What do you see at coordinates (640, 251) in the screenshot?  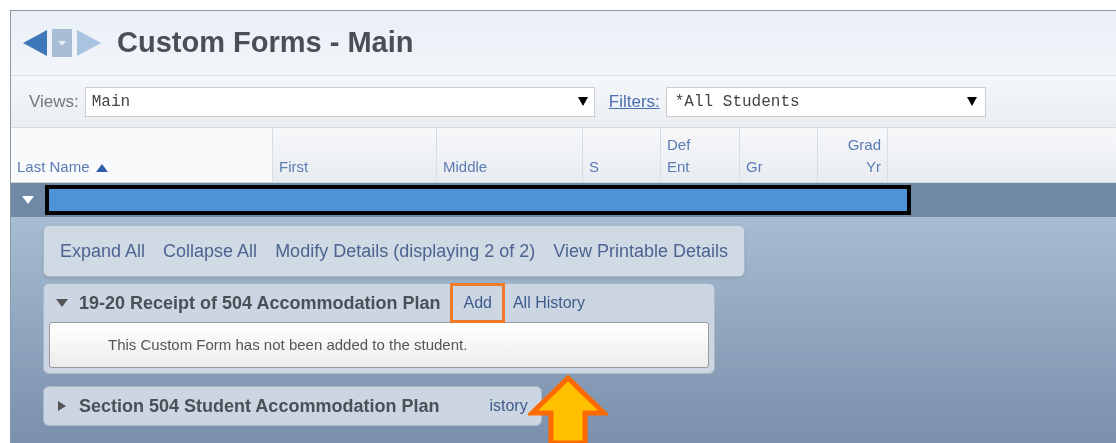 I see `details-link: View Printable Details` at bounding box center [640, 251].